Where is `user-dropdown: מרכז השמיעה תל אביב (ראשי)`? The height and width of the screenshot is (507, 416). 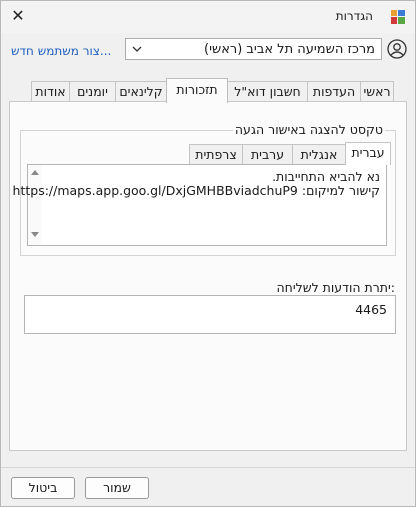
user-dropdown: מרכז השמיעה תל אביב (ראשי) is located at coordinates (253, 49).